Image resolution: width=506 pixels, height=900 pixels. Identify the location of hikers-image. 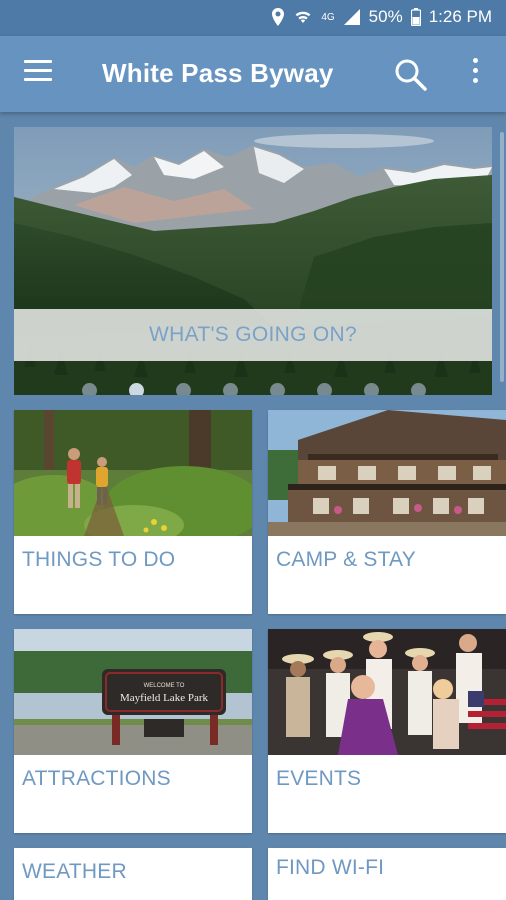
(133, 473).